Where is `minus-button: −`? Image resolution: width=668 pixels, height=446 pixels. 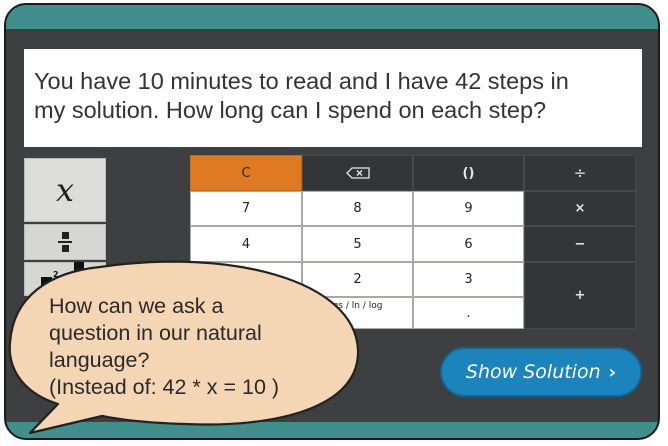 minus-button: − is located at coordinates (580, 244).